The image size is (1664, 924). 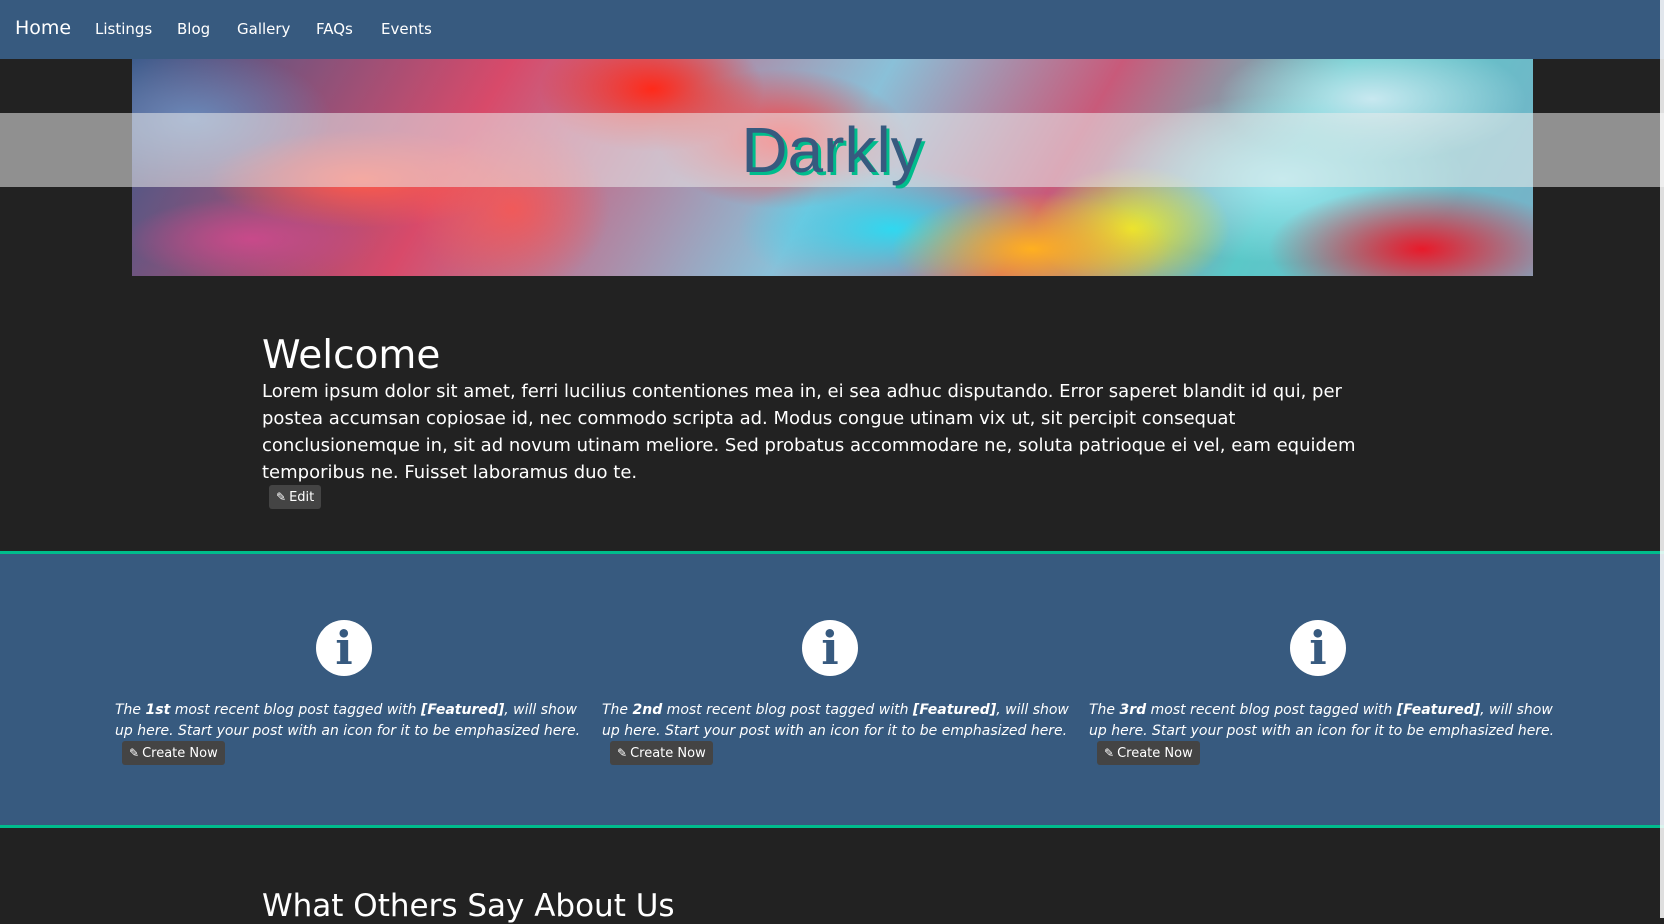 What do you see at coordinates (43, 28) in the screenshot?
I see `nav-home-link: Home` at bounding box center [43, 28].